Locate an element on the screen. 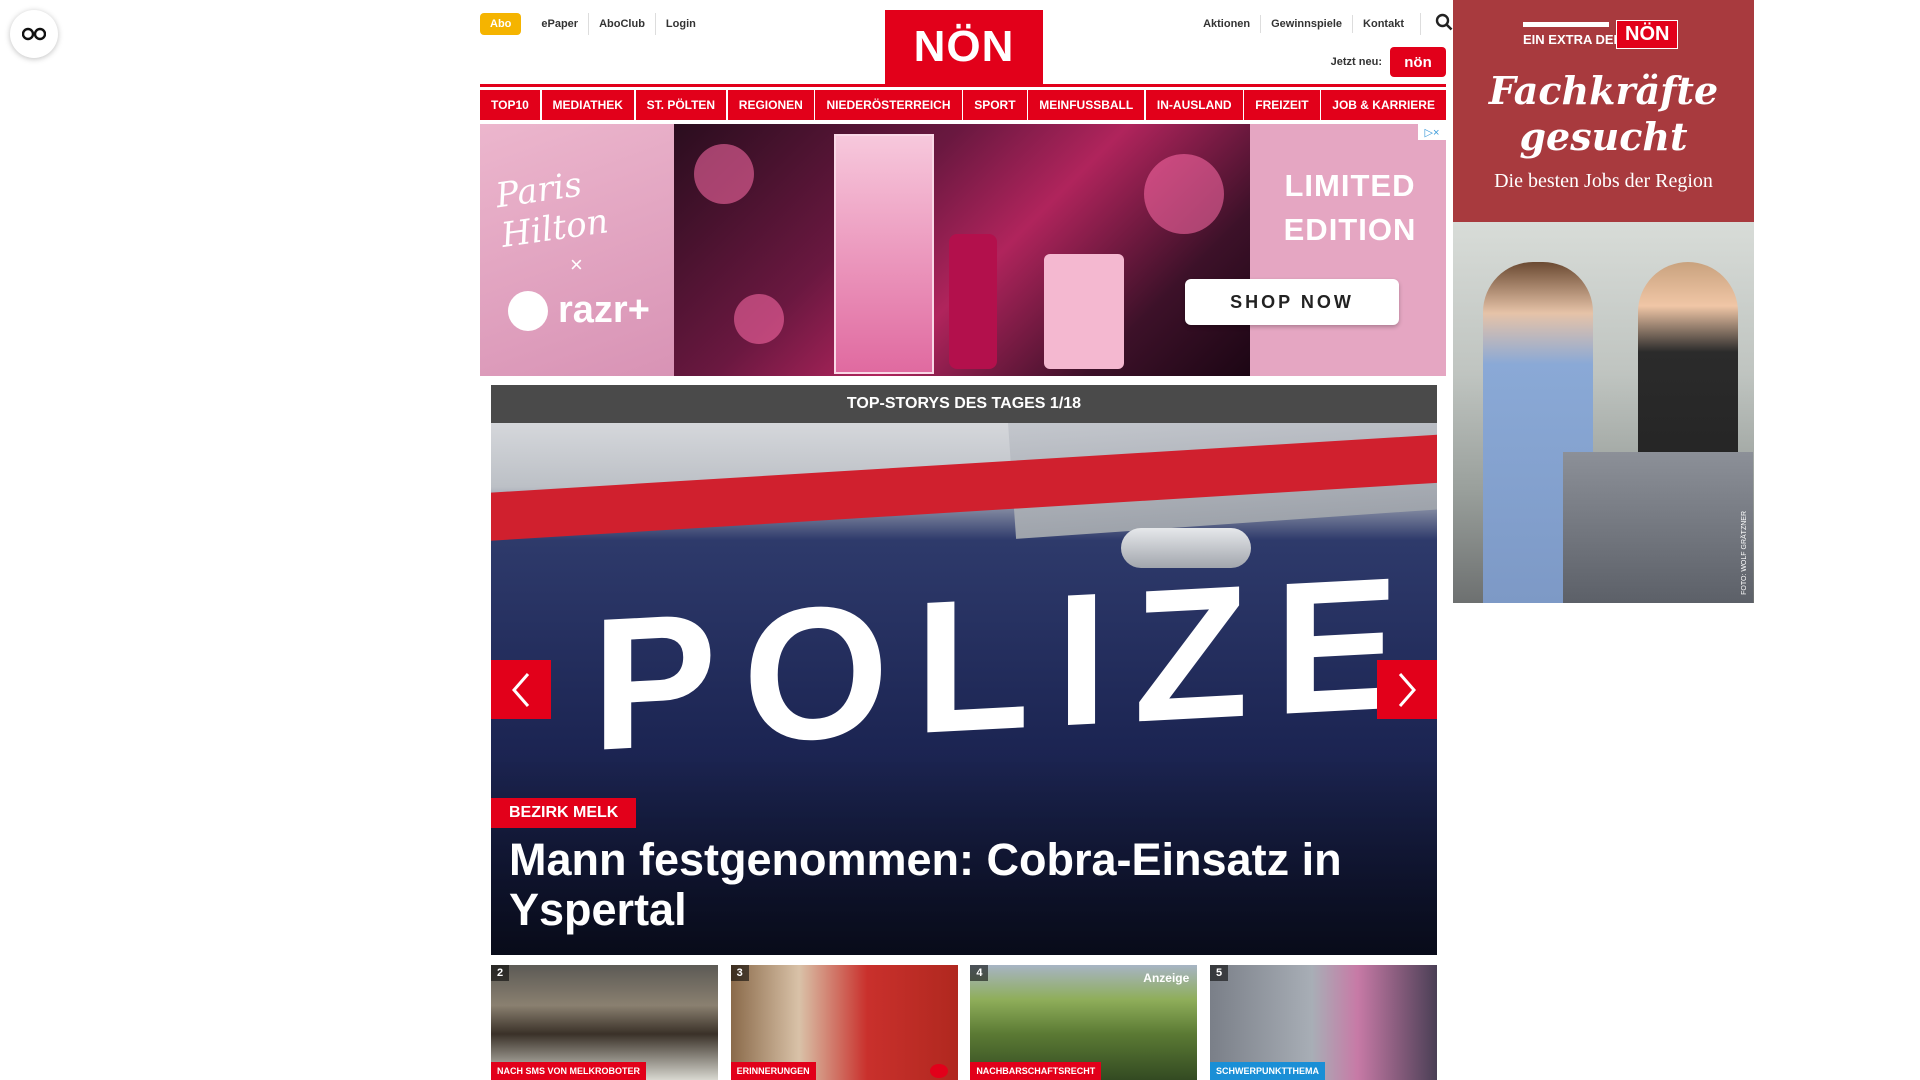 The image size is (1920, 1080). nav-top10: TOP10 is located at coordinates (510, 105).